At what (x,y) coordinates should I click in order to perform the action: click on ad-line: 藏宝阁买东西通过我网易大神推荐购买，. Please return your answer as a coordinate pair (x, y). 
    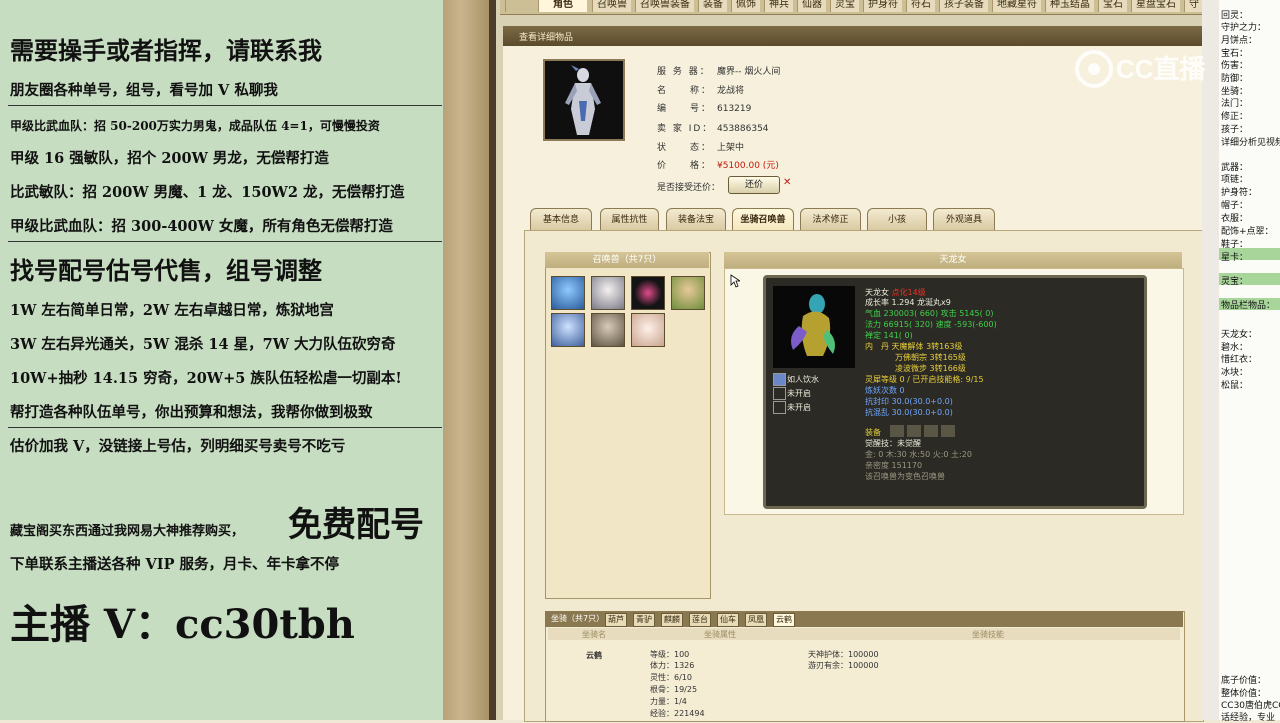
    Looking at the image, I should click on (127, 531).